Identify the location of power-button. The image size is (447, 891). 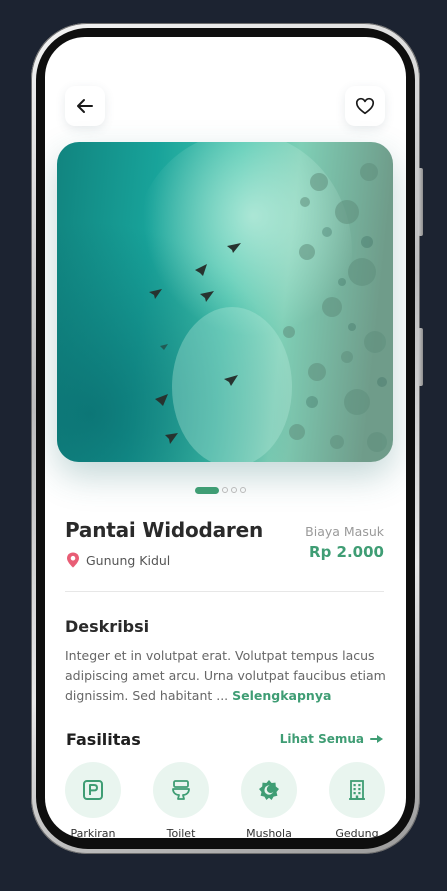
(420, 357).